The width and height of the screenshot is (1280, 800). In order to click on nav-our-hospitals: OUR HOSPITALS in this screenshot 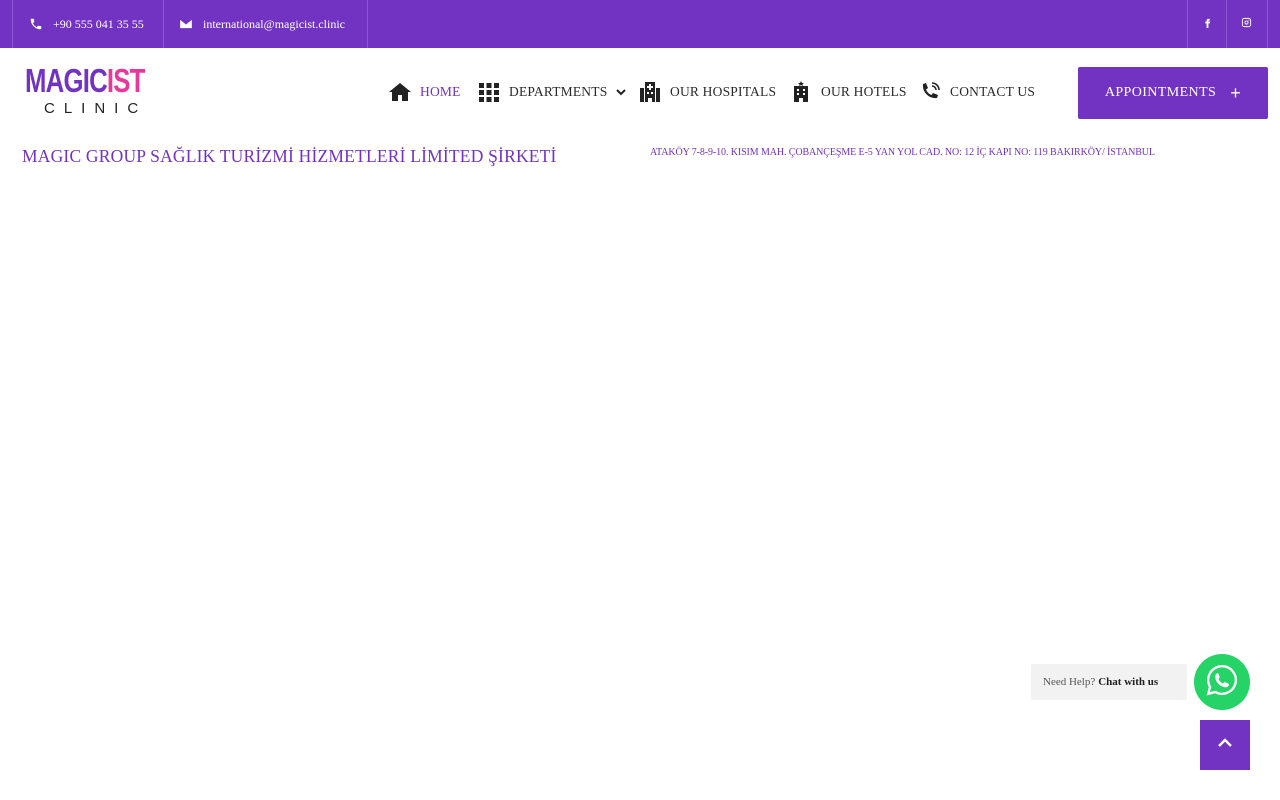, I will do `click(707, 92)`.